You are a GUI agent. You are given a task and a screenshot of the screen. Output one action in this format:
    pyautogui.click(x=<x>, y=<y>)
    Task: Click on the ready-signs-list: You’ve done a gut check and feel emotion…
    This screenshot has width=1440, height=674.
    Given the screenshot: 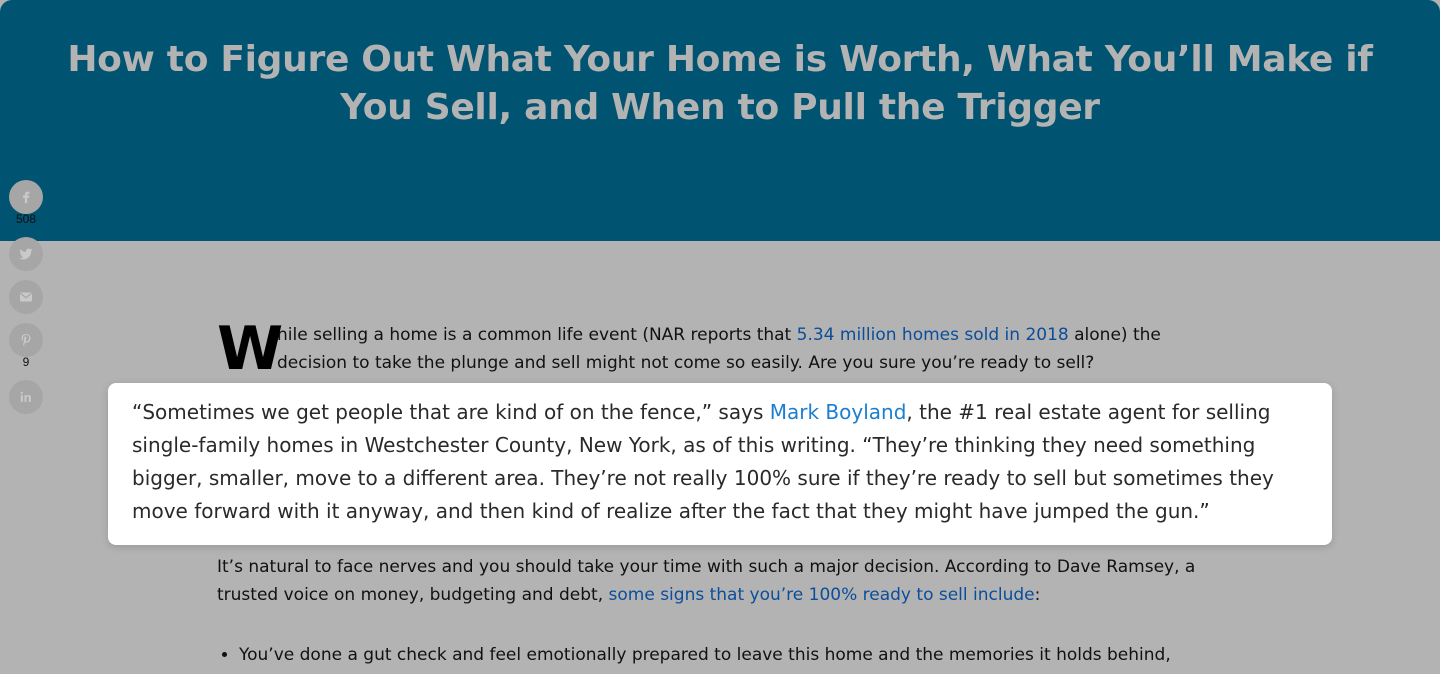 What is the action you would take?
    pyautogui.click(x=728, y=655)
    